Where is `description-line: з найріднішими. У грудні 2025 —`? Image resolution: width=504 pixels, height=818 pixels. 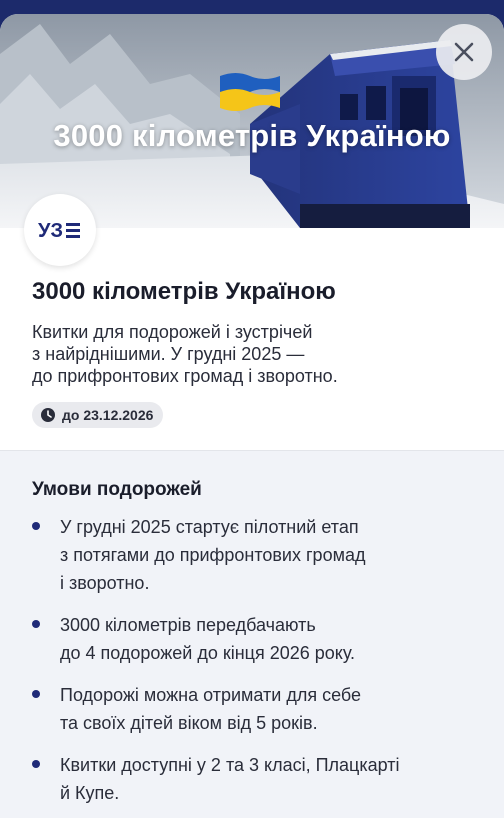
description-line: з найріднішими. У грудні 2025 — is located at coordinates (168, 354).